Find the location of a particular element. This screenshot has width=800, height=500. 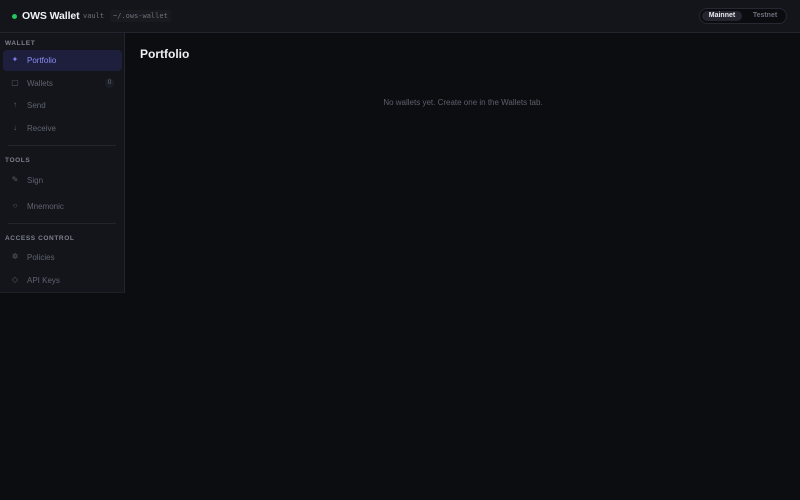

policy-icon: ✲ is located at coordinates (15, 256).